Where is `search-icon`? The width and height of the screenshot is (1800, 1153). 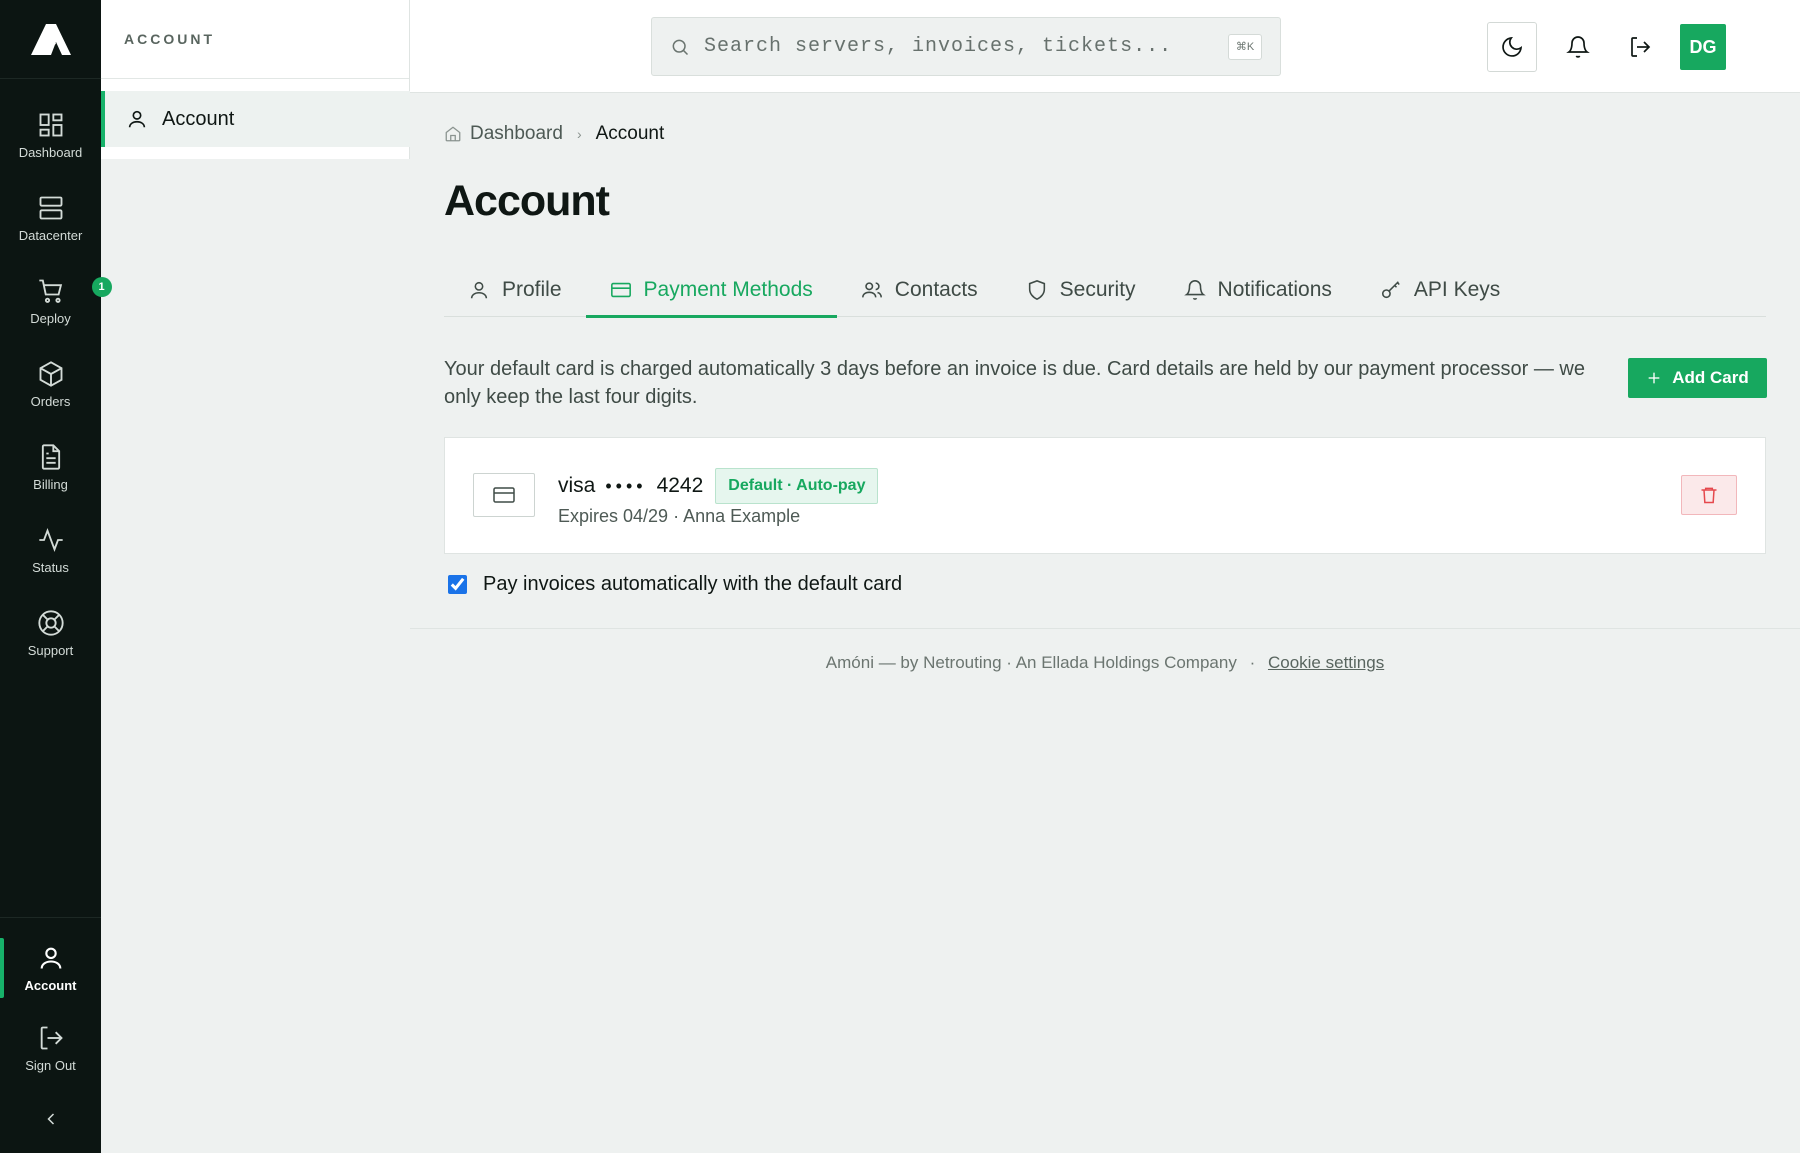 search-icon is located at coordinates (680, 47).